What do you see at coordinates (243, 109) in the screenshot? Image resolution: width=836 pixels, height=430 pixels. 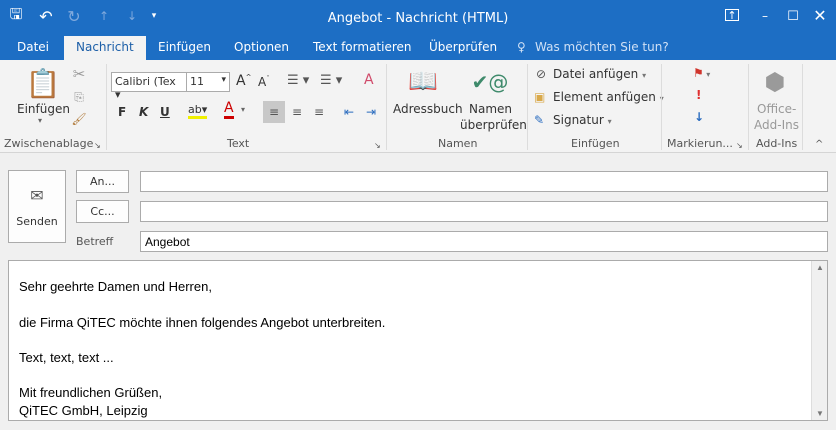 I see `font-color-dropdown-icon: ▾` at bounding box center [243, 109].